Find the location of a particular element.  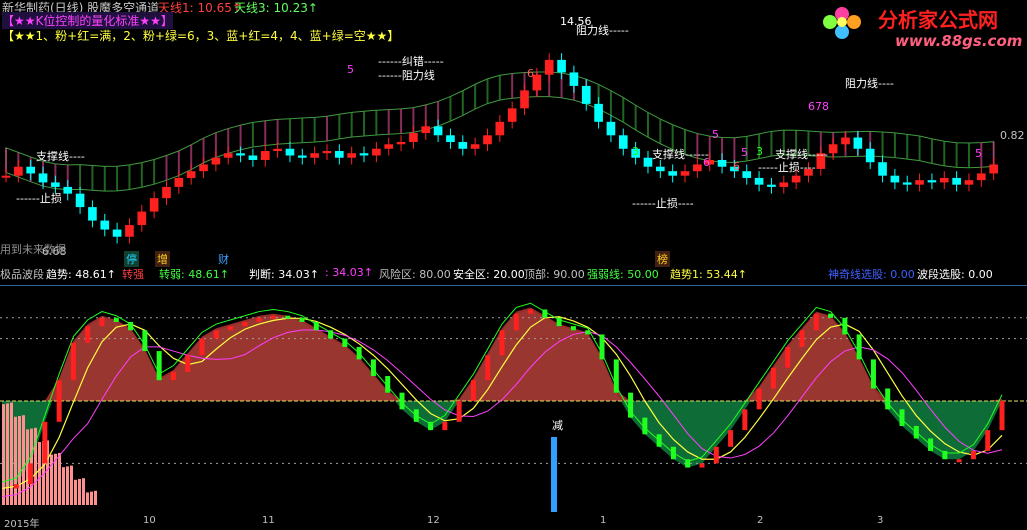

marker-678: 678 is located at coordinates (818, 106).